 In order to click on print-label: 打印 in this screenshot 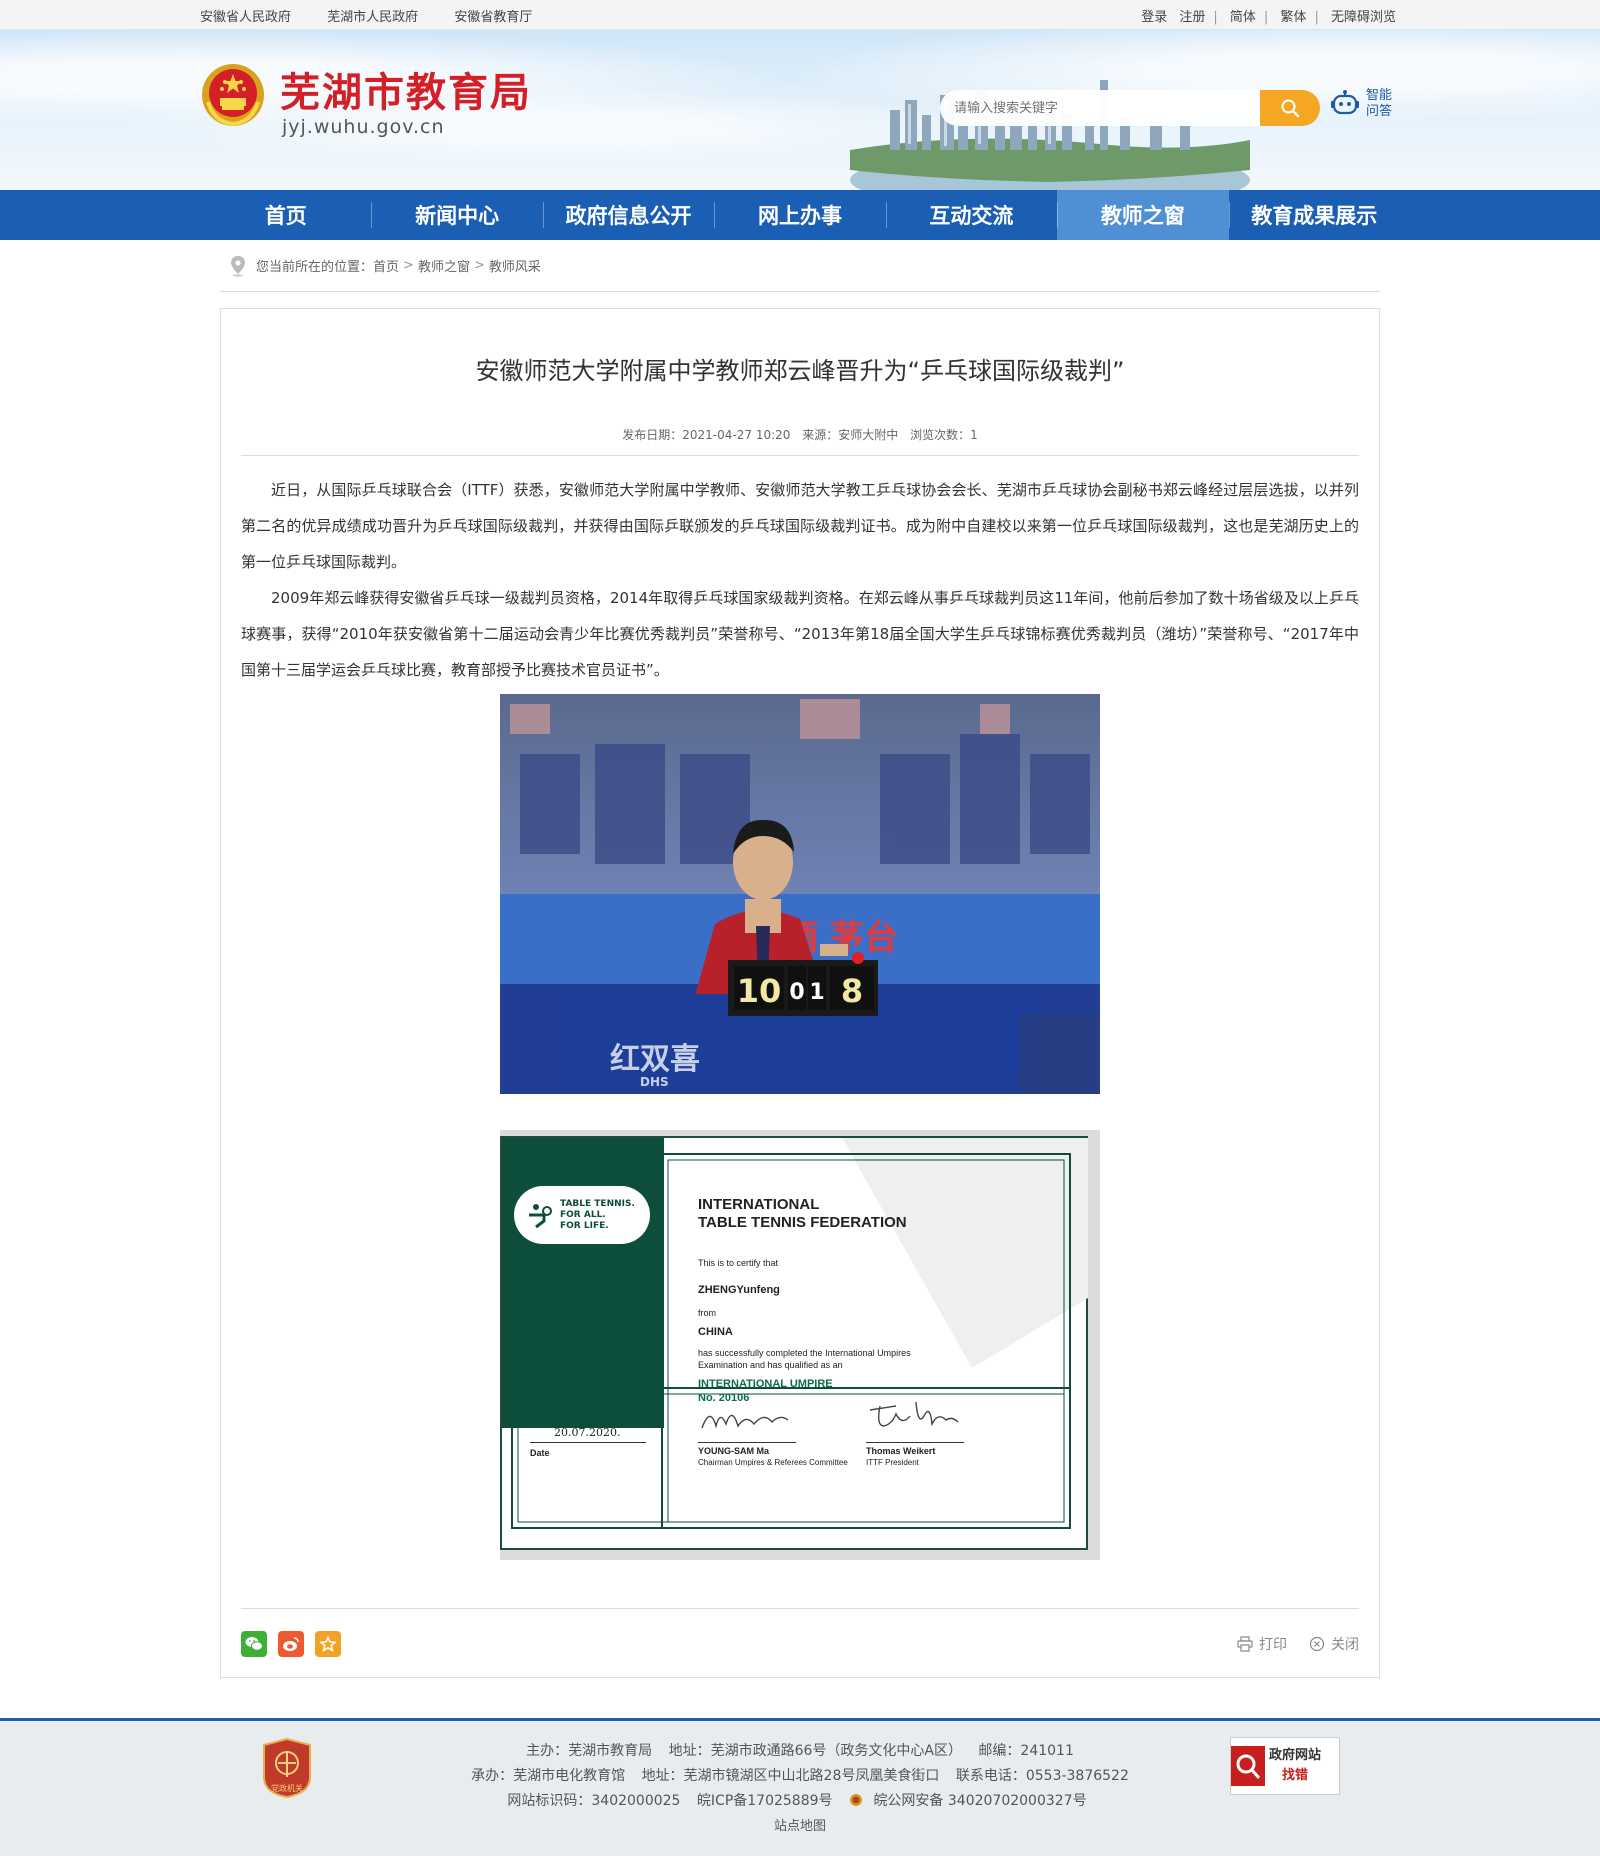, I will do `click(1273, 1645)`.